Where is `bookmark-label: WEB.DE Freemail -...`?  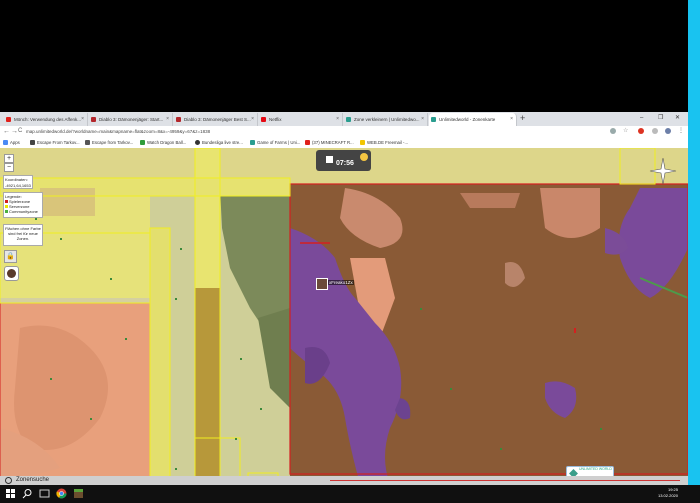 bookmark-label: WEB.DE Freemail -... is located at coordinates (388, 142).